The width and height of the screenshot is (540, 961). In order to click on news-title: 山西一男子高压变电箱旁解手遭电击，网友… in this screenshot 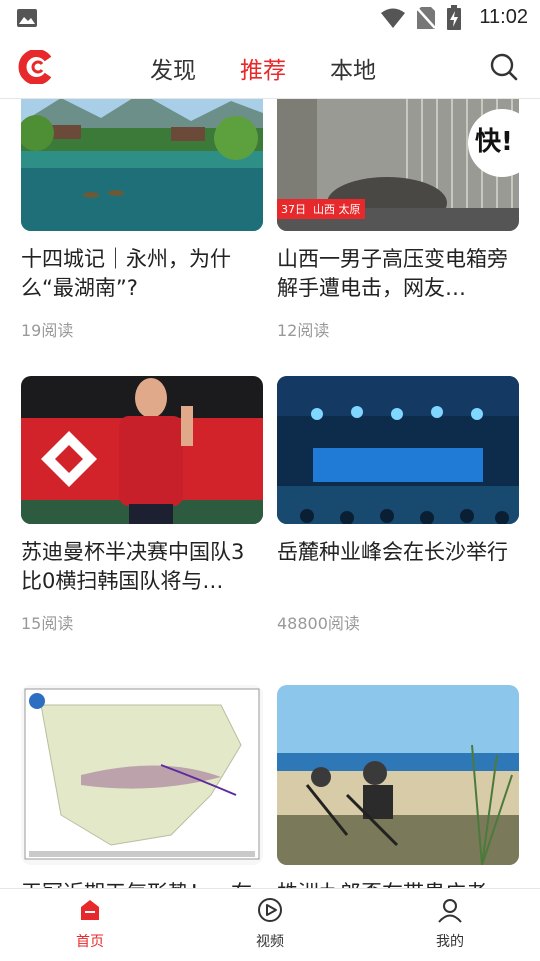, I will do `click(398, 274)`.